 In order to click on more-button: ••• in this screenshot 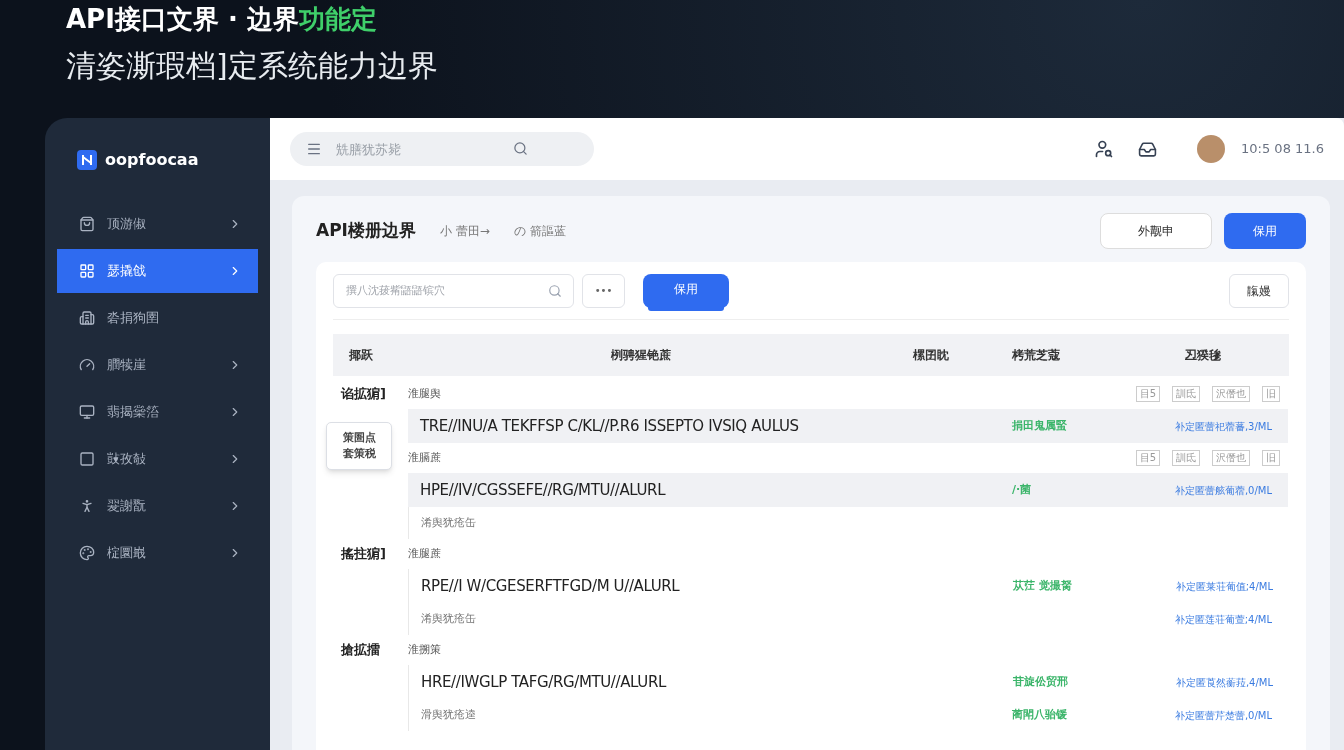, I will do `click(603, 290)`.